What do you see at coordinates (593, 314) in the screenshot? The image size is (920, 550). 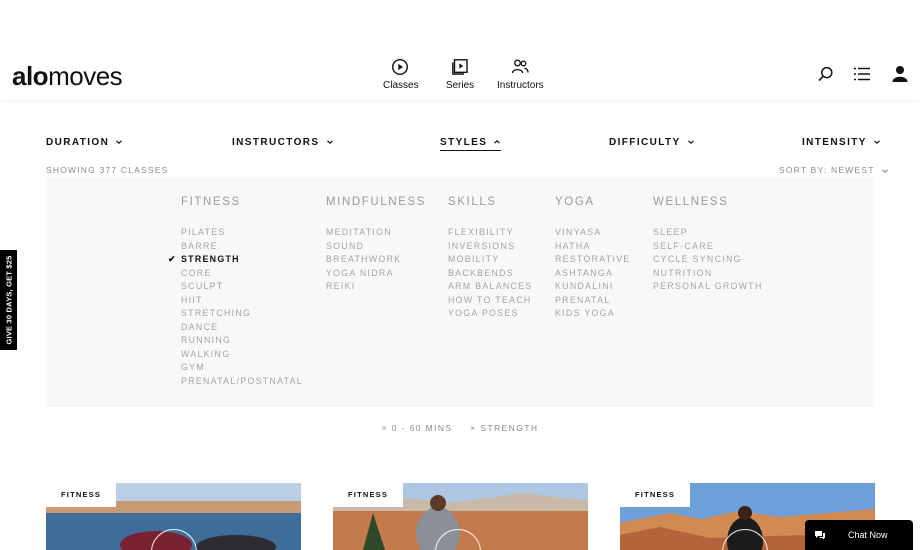 I see `style-option: KIDS YOGA` at bounding box center [593, 314].